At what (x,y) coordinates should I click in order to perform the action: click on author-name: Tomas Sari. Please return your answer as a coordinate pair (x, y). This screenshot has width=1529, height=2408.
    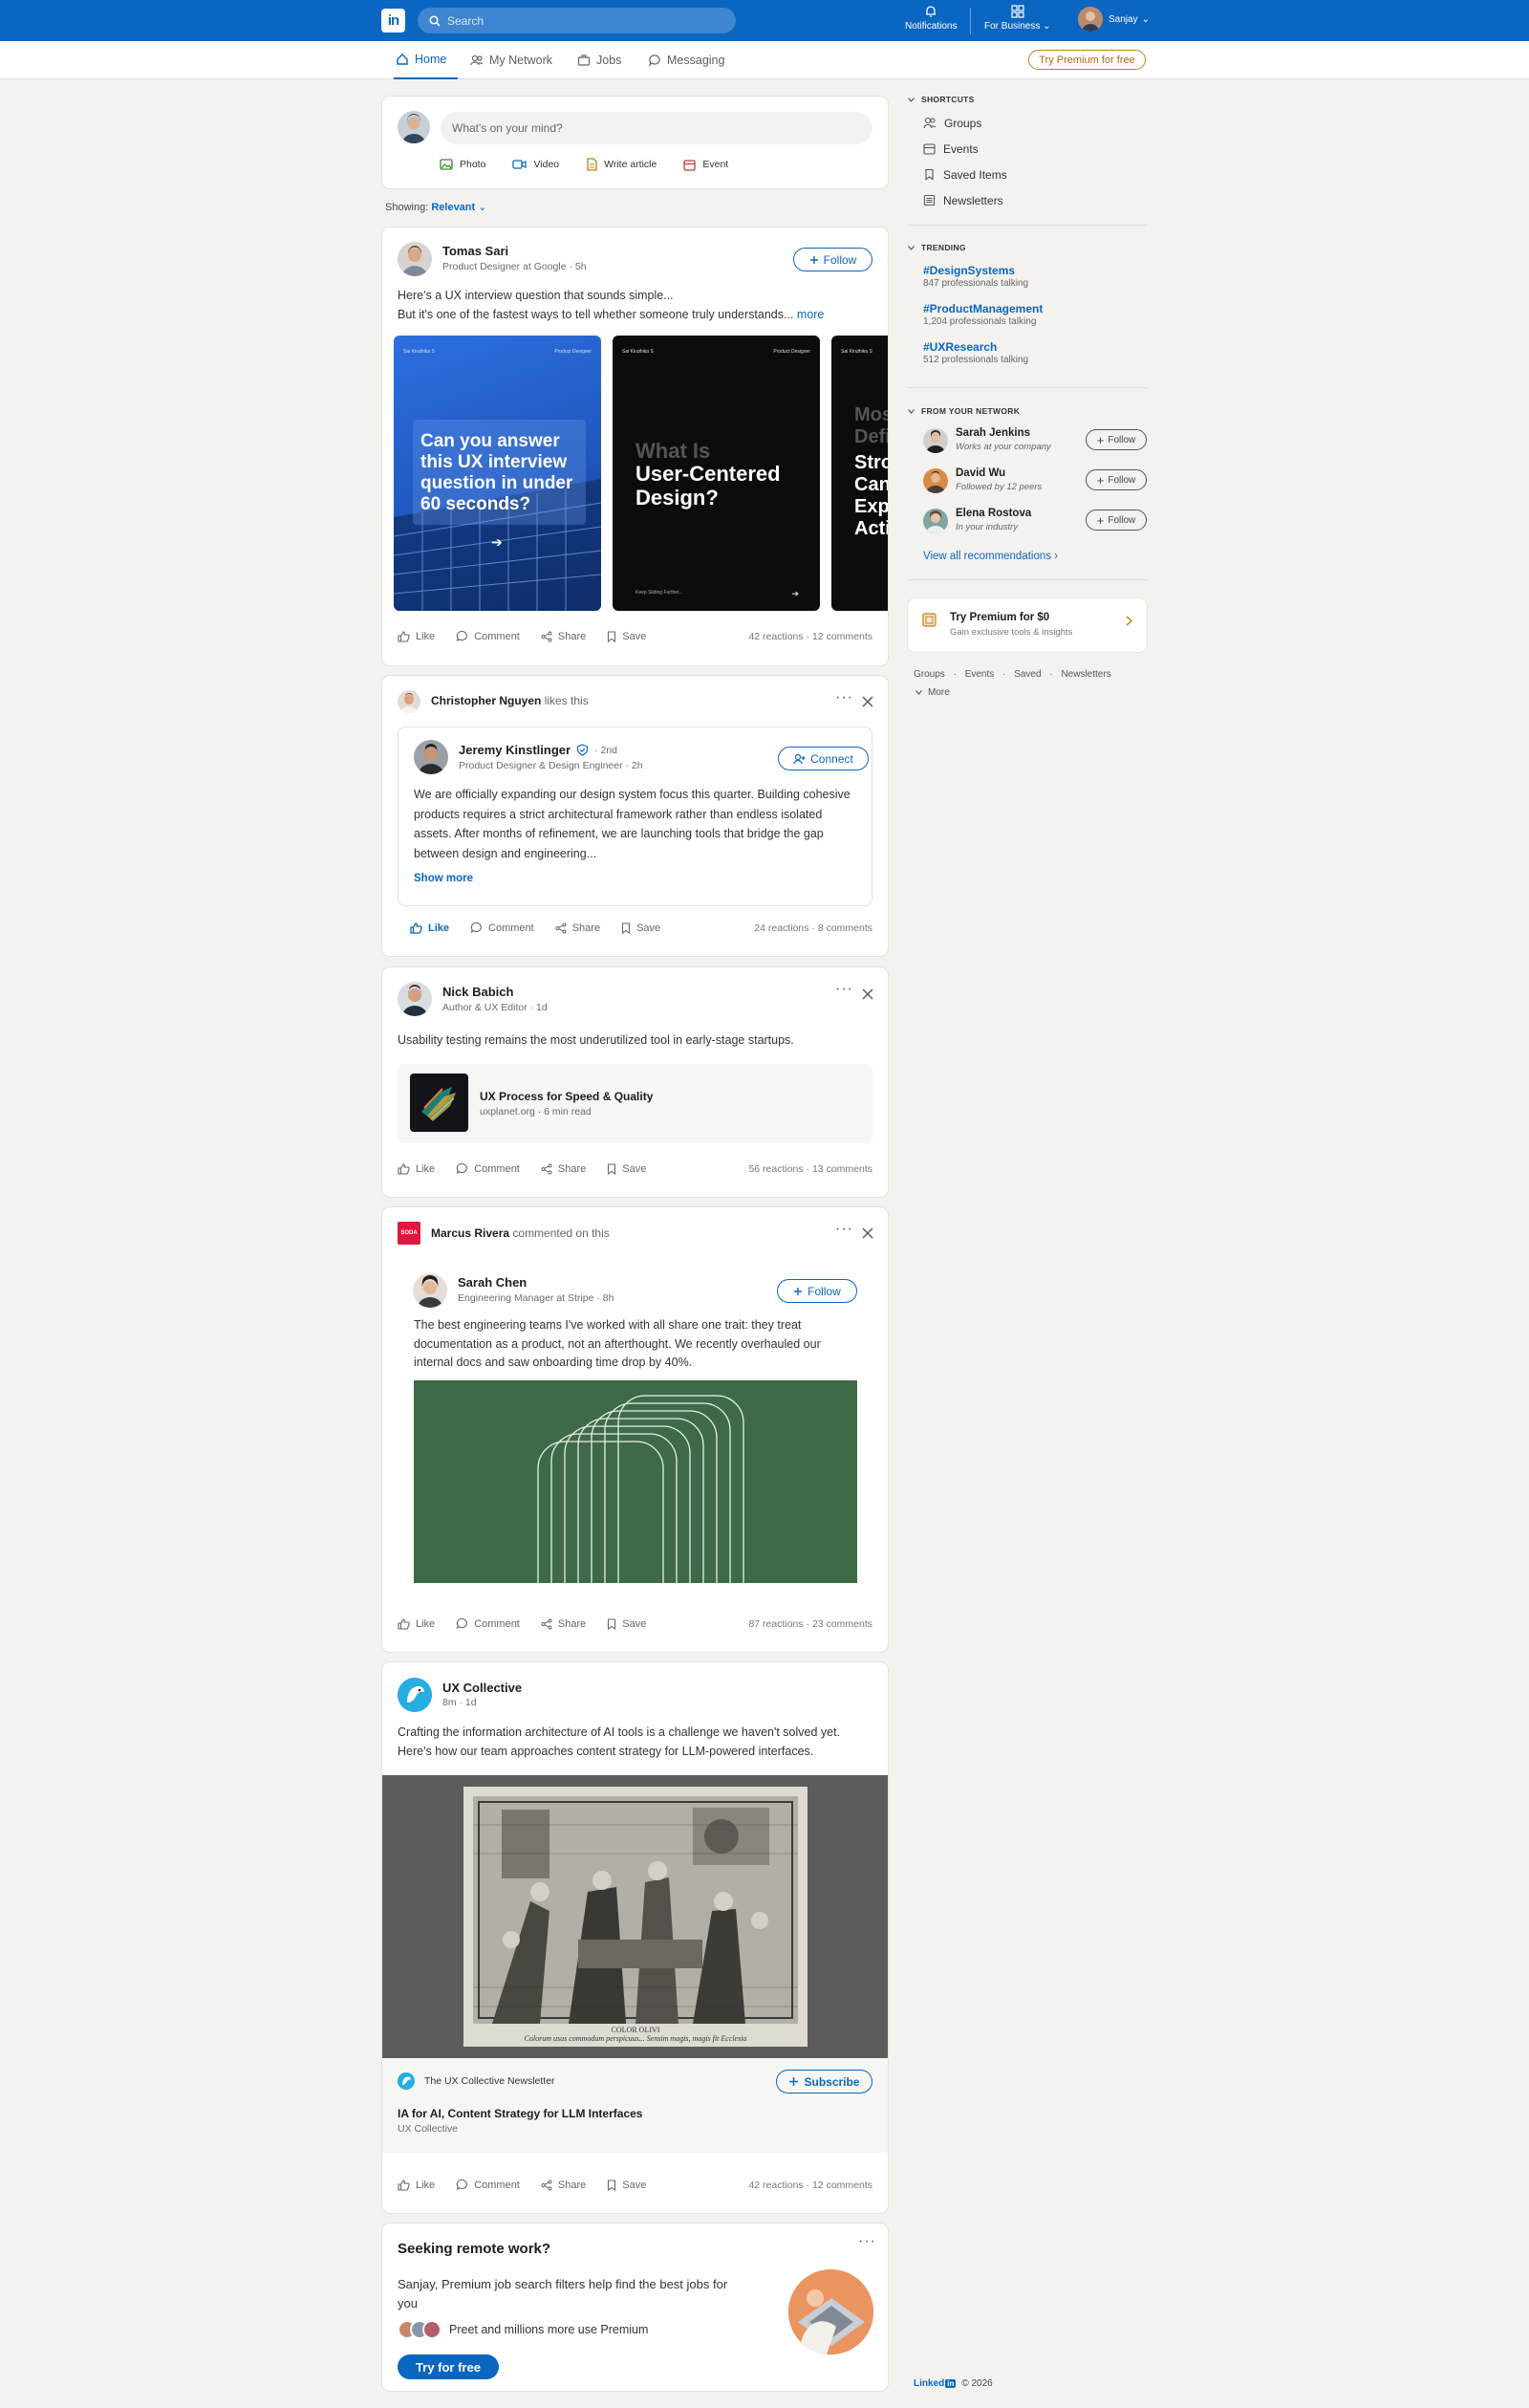
    Looking at the image, I should click on (475, 251).